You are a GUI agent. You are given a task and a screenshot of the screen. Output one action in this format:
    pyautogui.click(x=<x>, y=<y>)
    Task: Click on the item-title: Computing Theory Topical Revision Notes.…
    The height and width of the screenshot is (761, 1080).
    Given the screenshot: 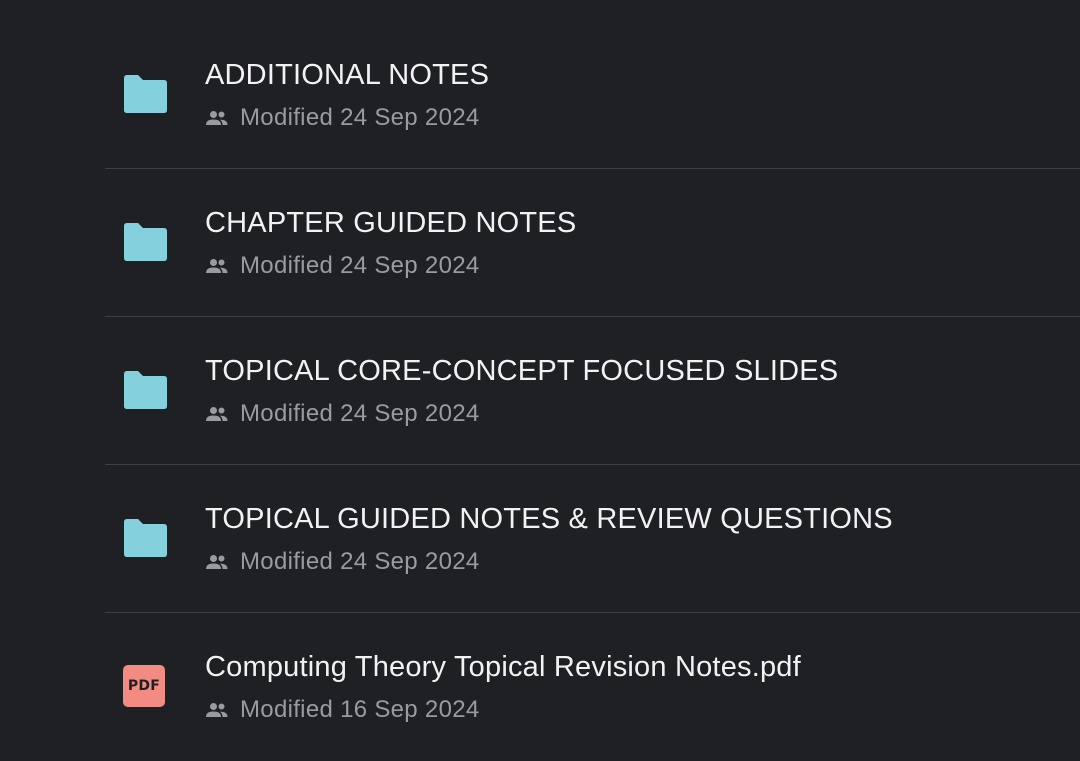 What is the action you would take?
    pyautogui.click(x=503, y=667)
    